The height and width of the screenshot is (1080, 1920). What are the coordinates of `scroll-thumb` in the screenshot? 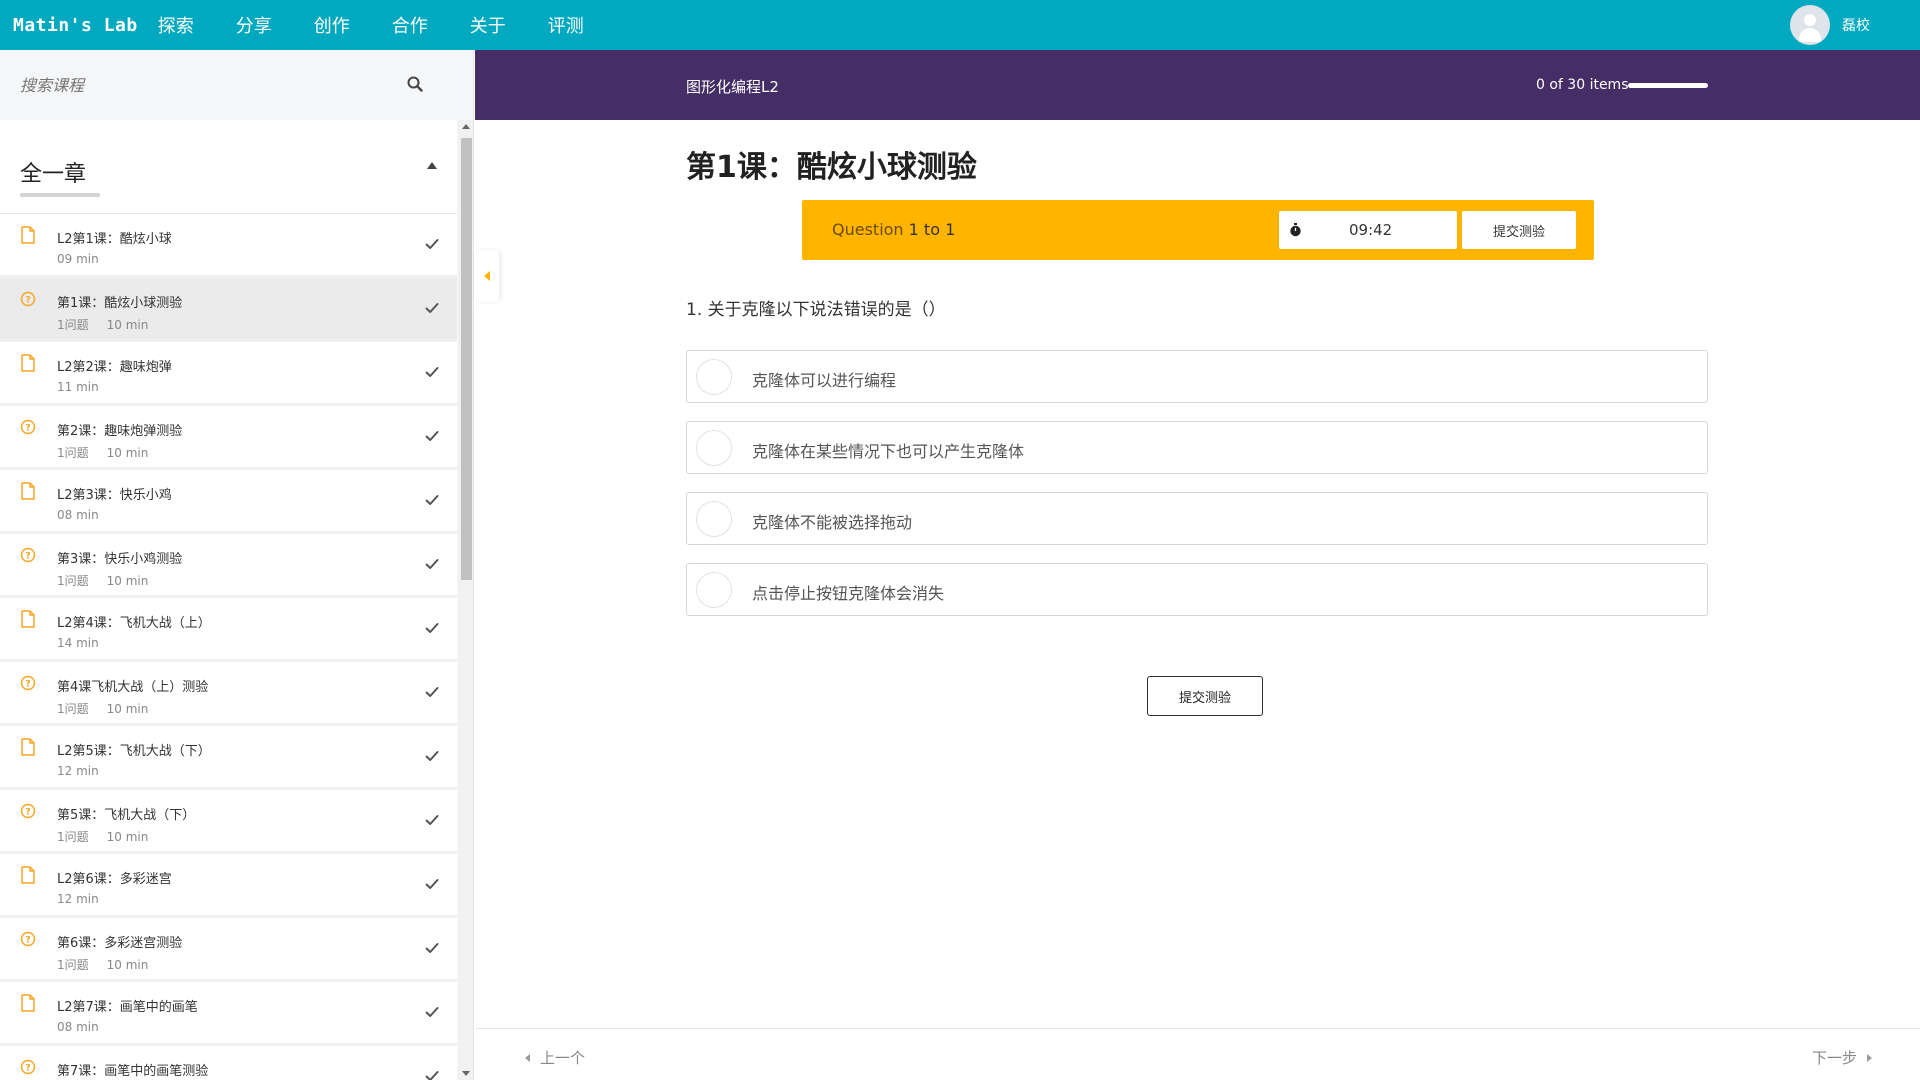 It's located at (466, 359).